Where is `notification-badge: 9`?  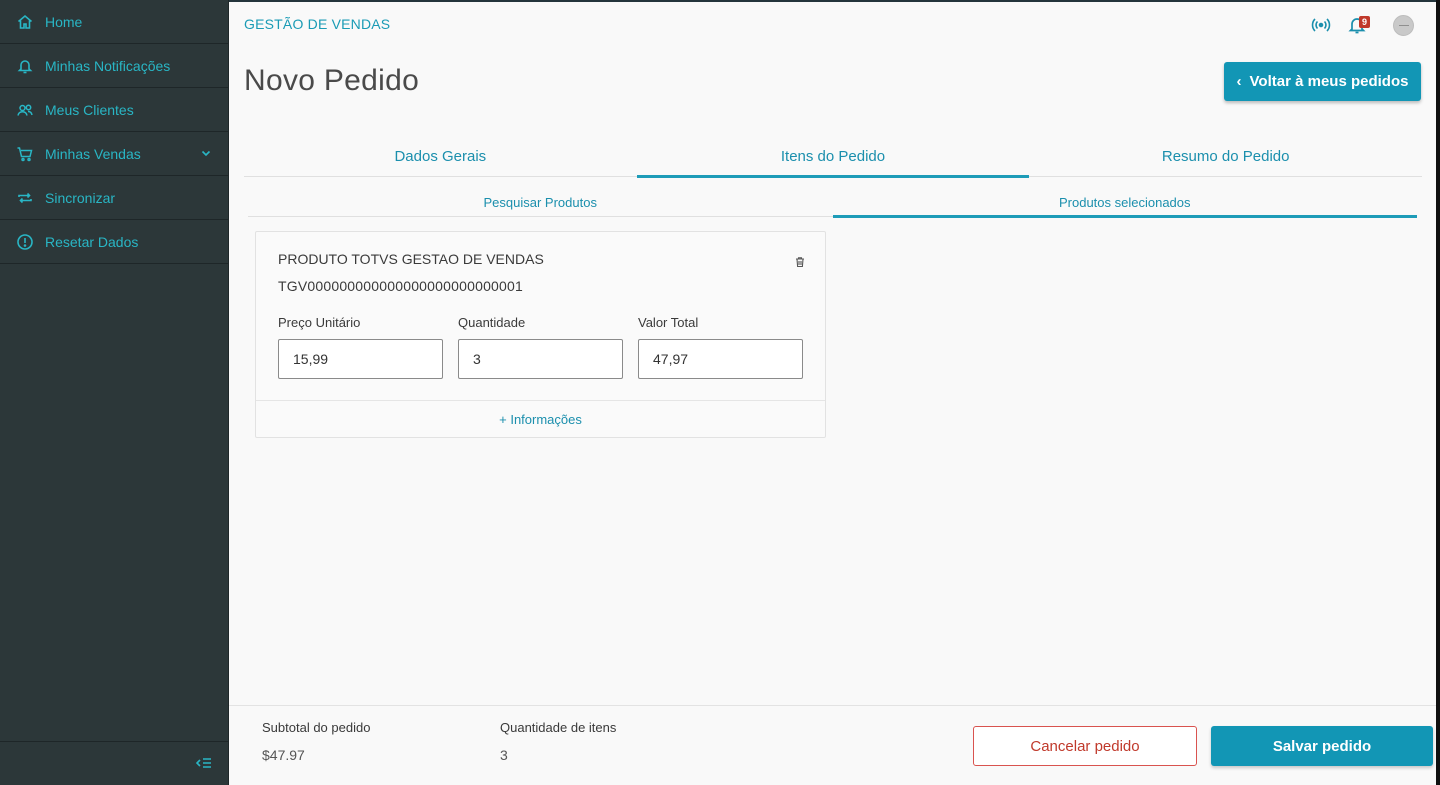 notification-badge: 9 is located at coordinates (1365, 22).